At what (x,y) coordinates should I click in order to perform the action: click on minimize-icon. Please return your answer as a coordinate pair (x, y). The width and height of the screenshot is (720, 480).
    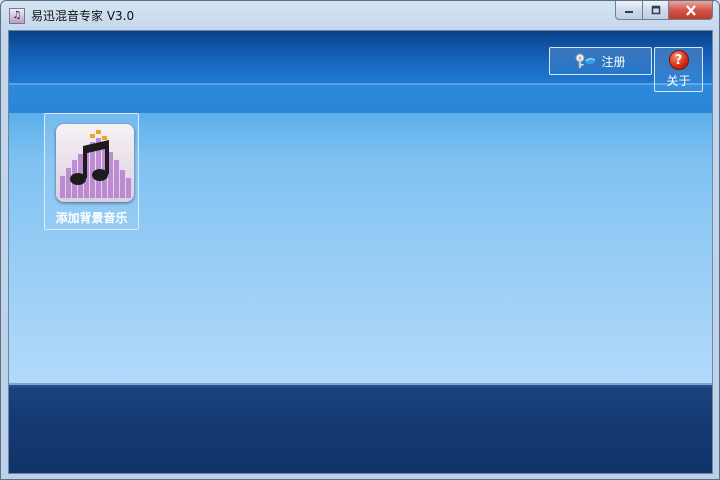
    Looking at the image, I should click on (629, 12).